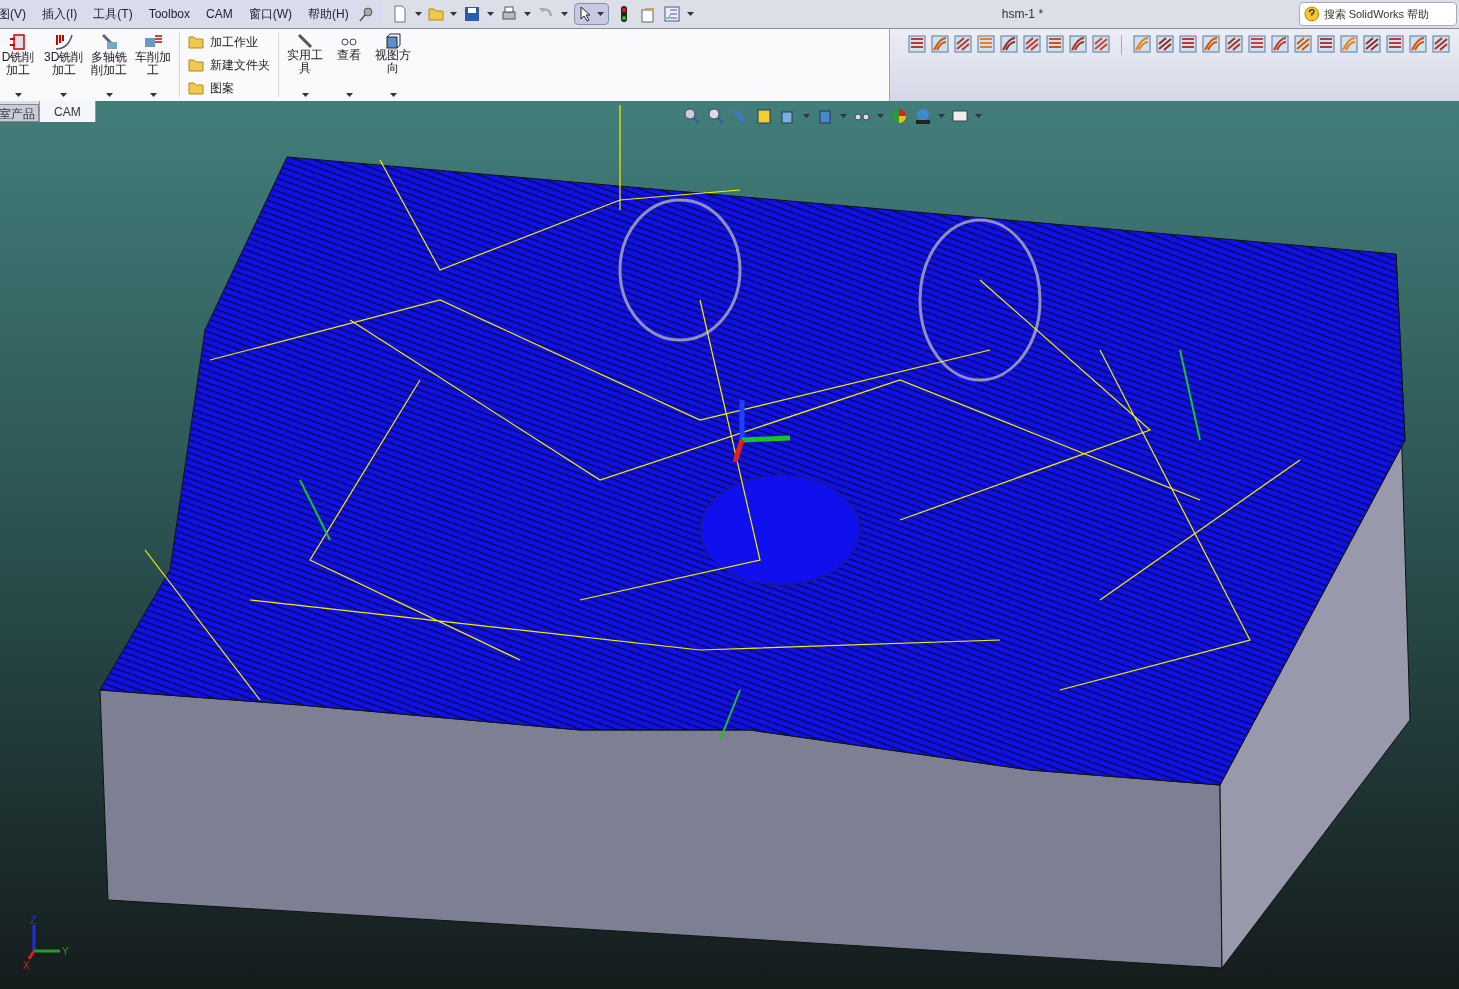 The height and width of the screenshot is (989, 1459). Describe the element at coordinates (471, 14) in the screenshot. I see `save-icon` at that location.